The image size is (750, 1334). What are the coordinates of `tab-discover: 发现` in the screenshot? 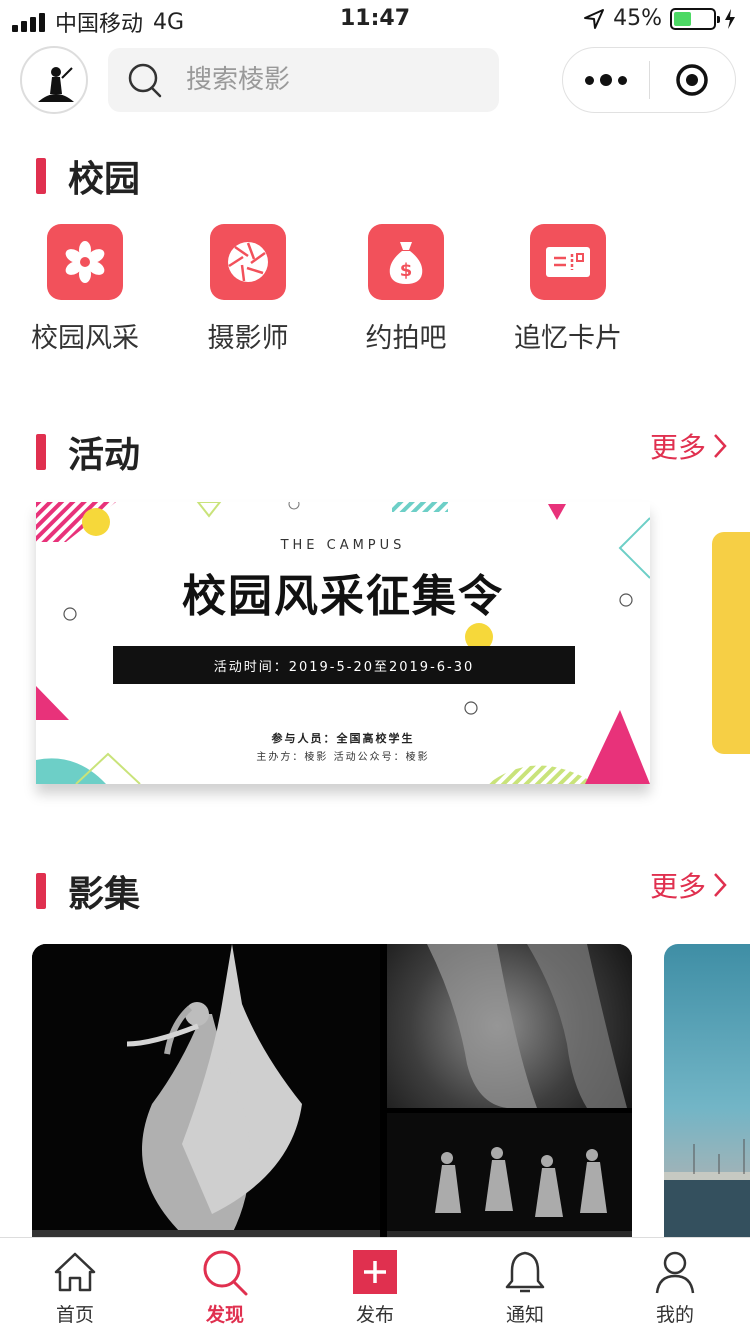 It's located at (225, 1286).